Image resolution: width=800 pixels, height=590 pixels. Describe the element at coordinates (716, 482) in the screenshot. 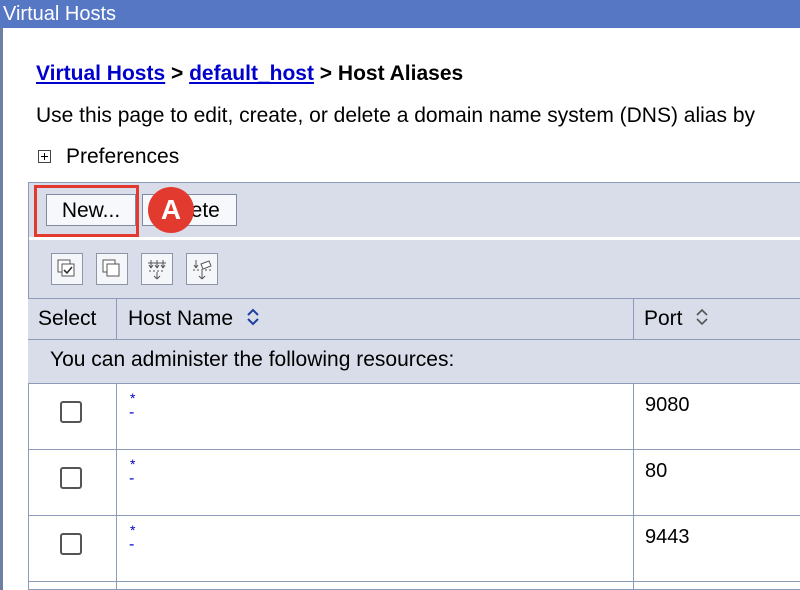

I see `port-cell: 80` at that location.